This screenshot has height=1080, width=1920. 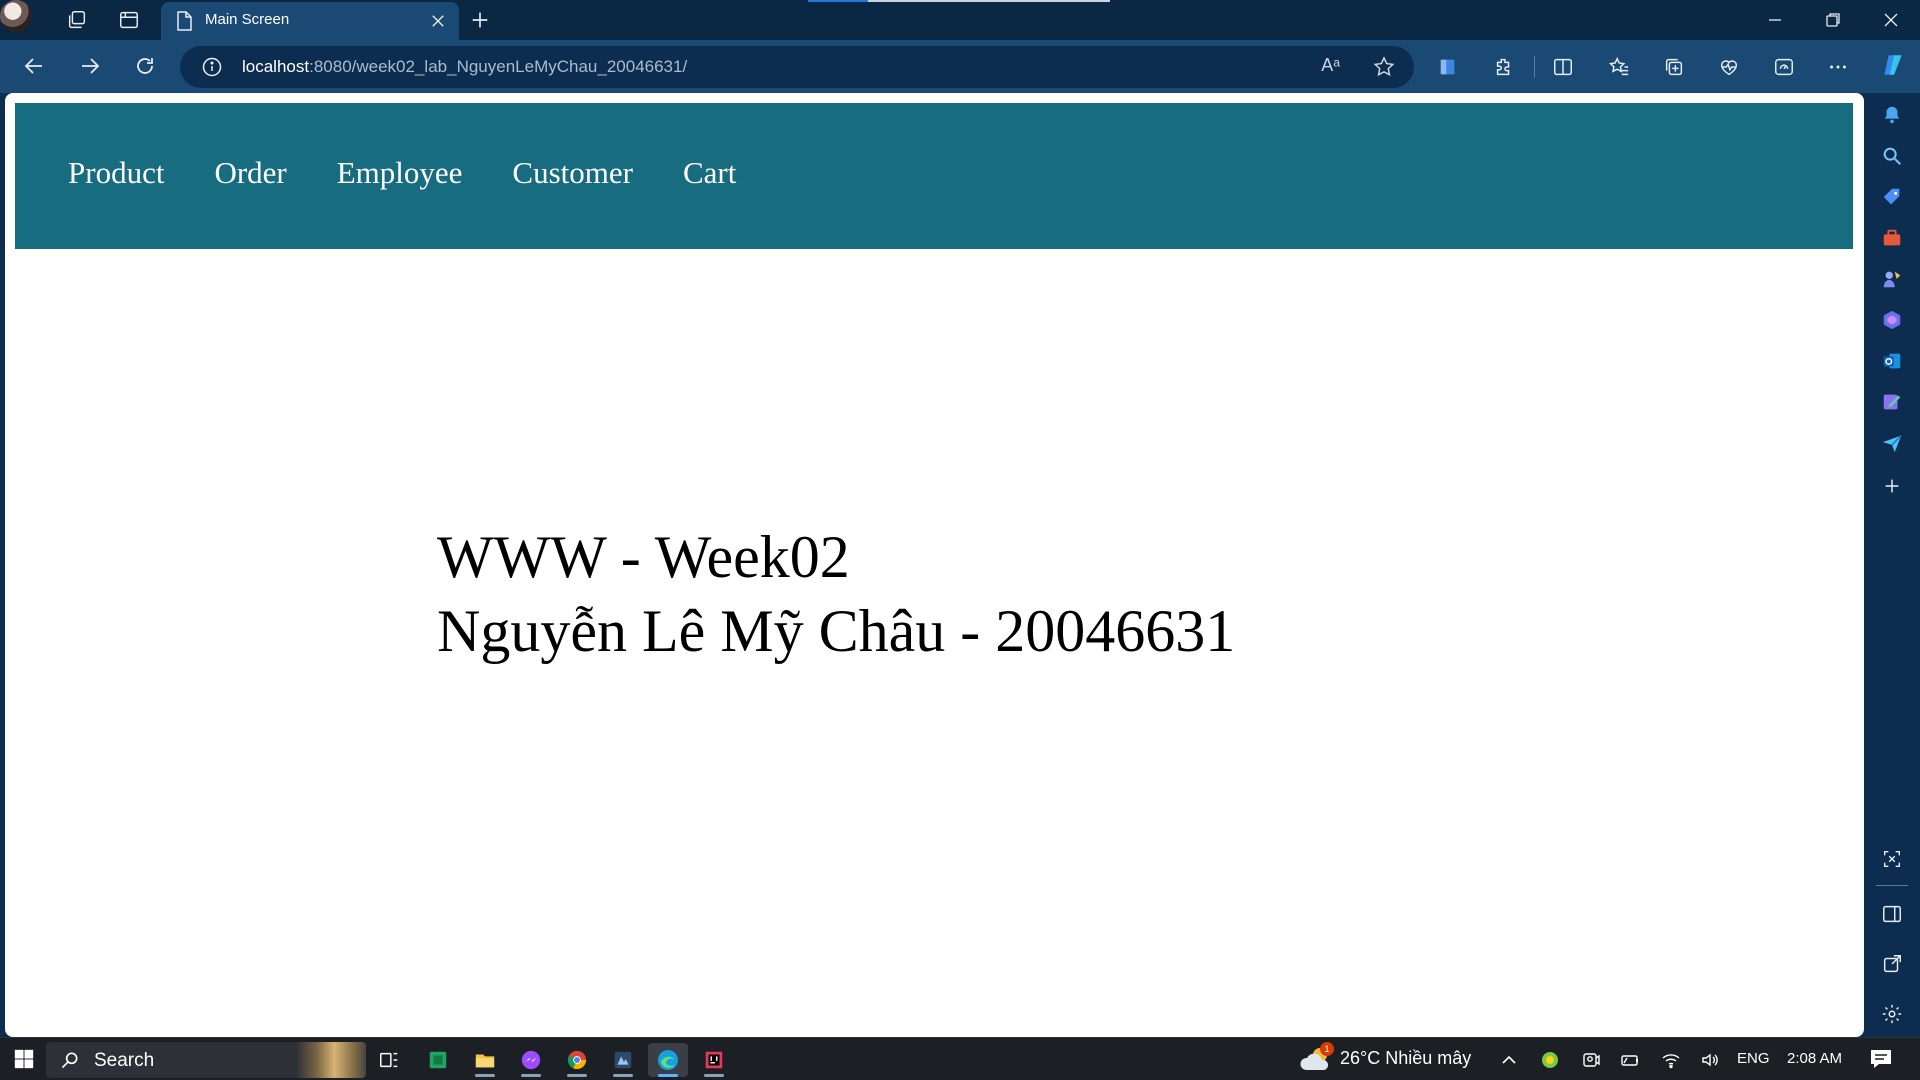 What do you see at coordinates (206, 1060) in the screenshot?
I see `taskbar-search: Search` at bounding box center [206, 1060].